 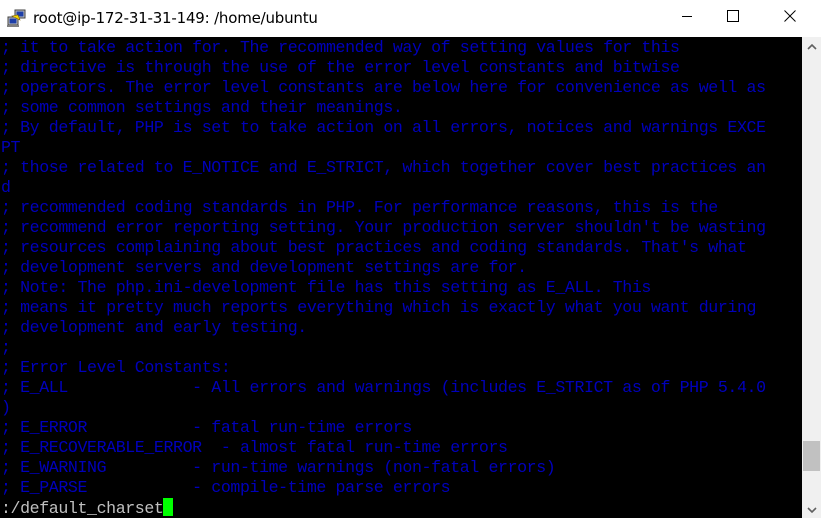 I want to click on command-line: :/default_charset, so click(x=87, y=508).